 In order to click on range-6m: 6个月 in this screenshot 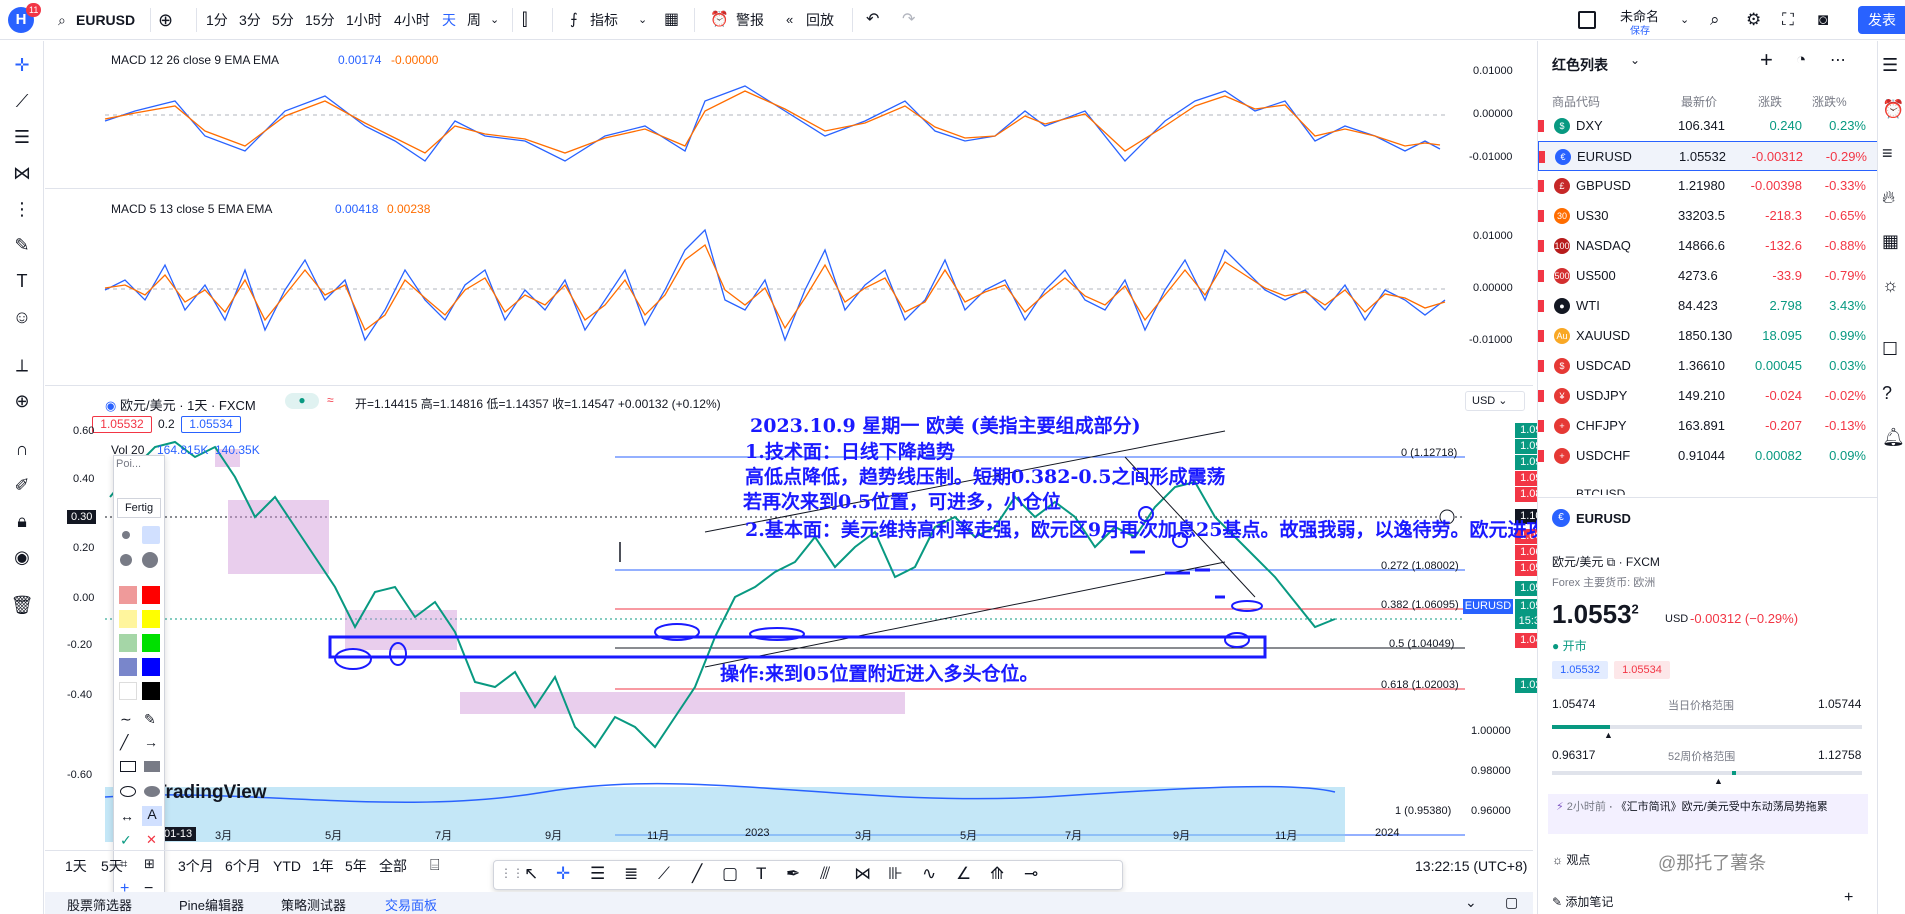, I will do `click(243, 866)`.